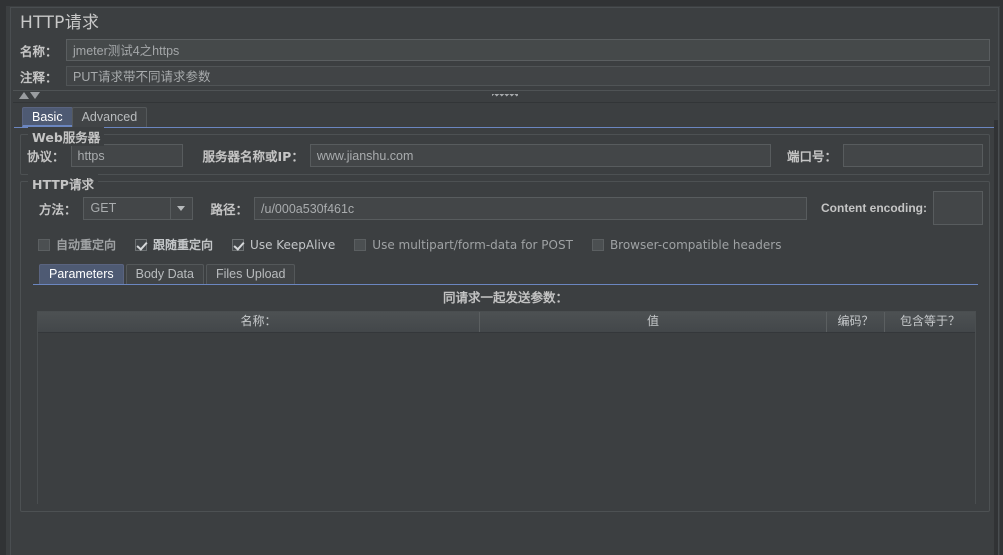  What do you see at coordinates (5, 277) in the screenshot?
I see `window-left-gutter` at bounding box center [5, 277].